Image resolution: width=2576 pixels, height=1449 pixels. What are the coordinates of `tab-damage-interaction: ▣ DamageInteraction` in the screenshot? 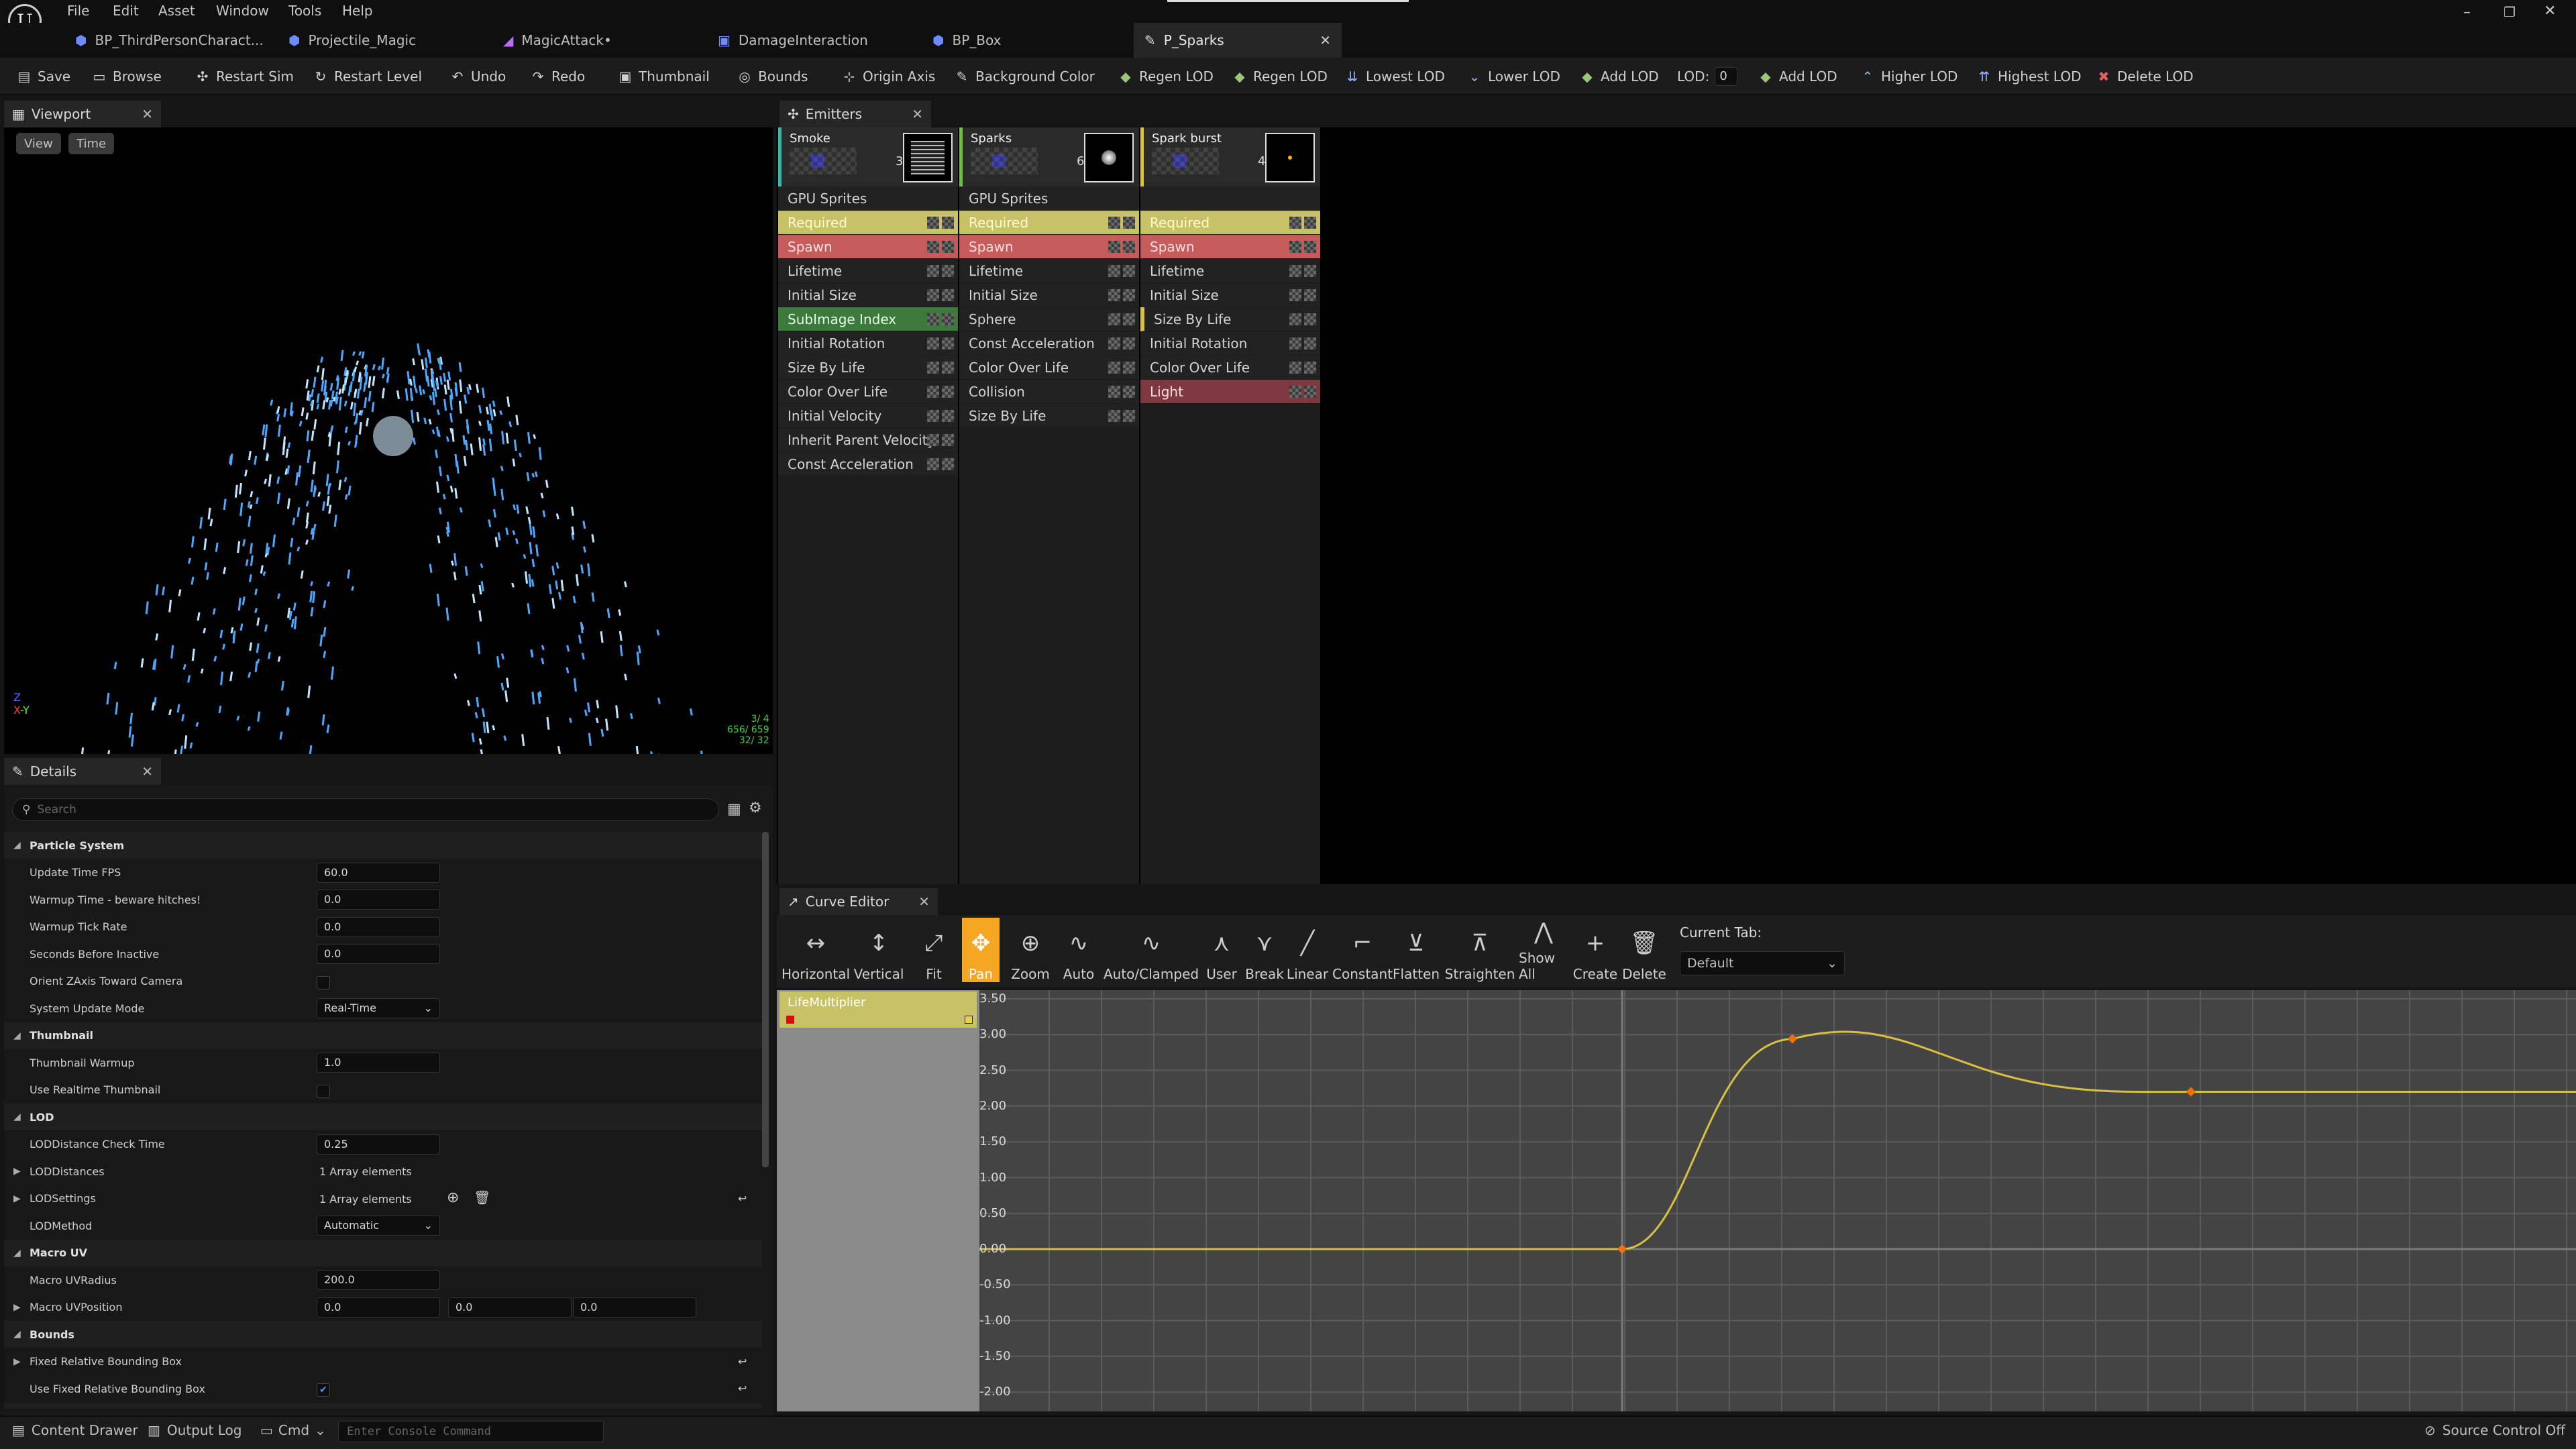 It's located at (814, 40).